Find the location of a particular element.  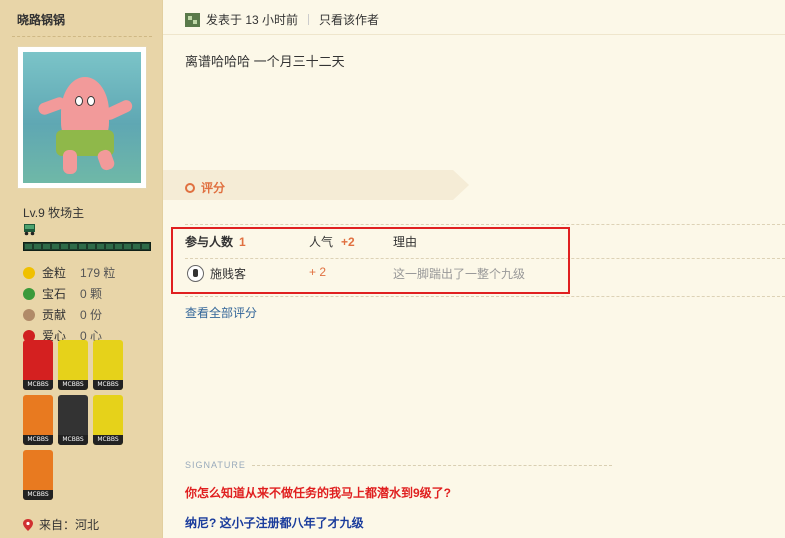

stat-label: 金粒 is located at coordinates (54, 273).